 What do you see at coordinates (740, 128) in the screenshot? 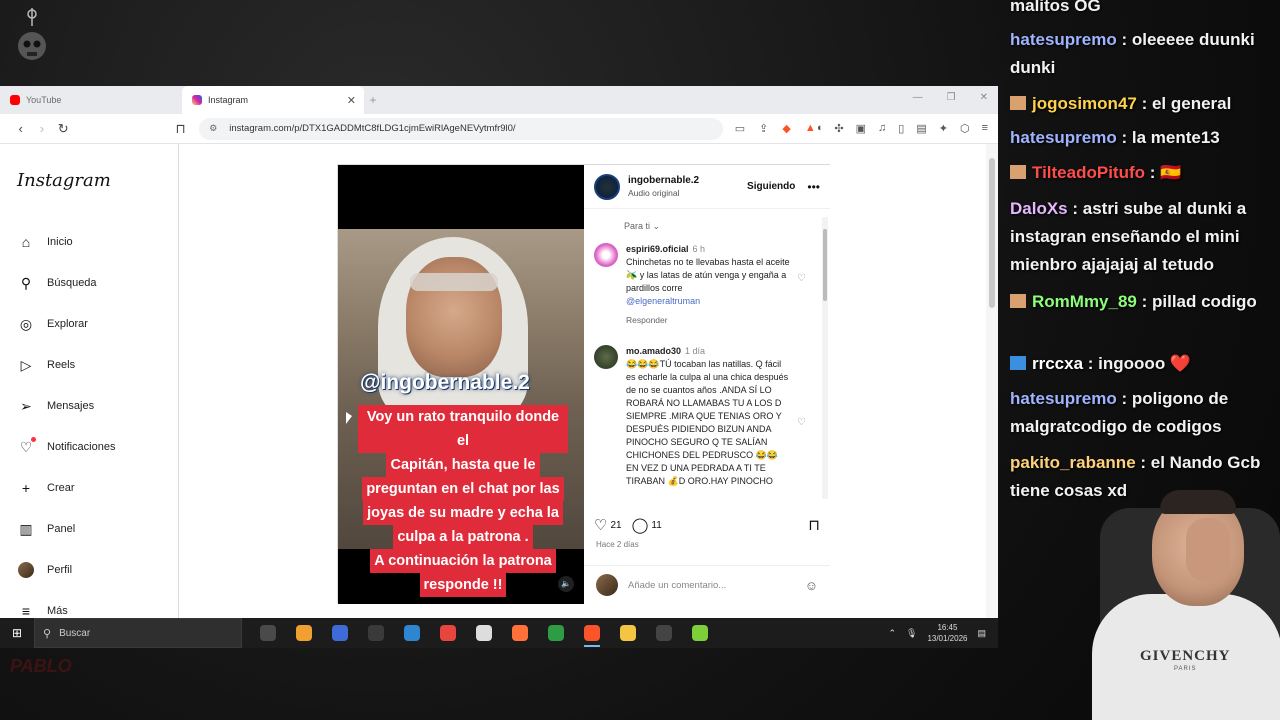
I see `cast-icon: ▭` at bounding box center [740, 128].